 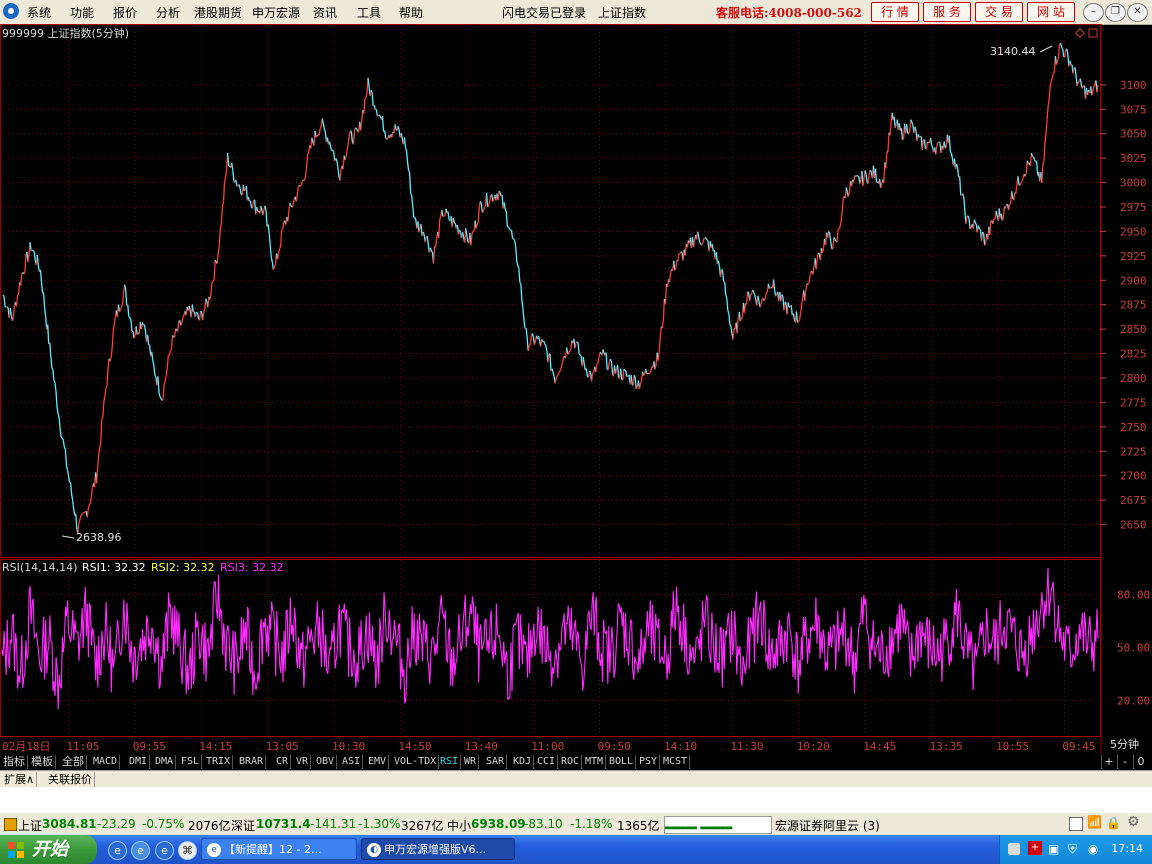 I want to click on zoom-out-button: -, so click(x=1124, y=762).